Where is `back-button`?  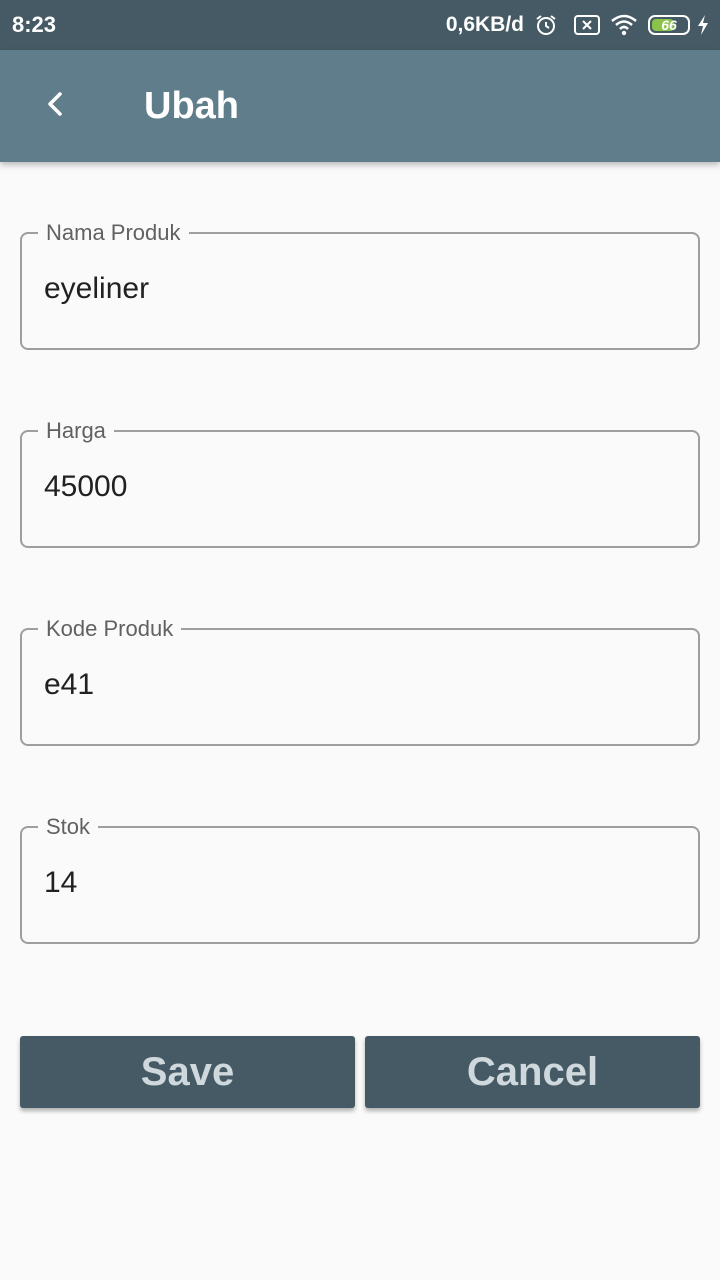
back-button is located at coordinates (56, 106).